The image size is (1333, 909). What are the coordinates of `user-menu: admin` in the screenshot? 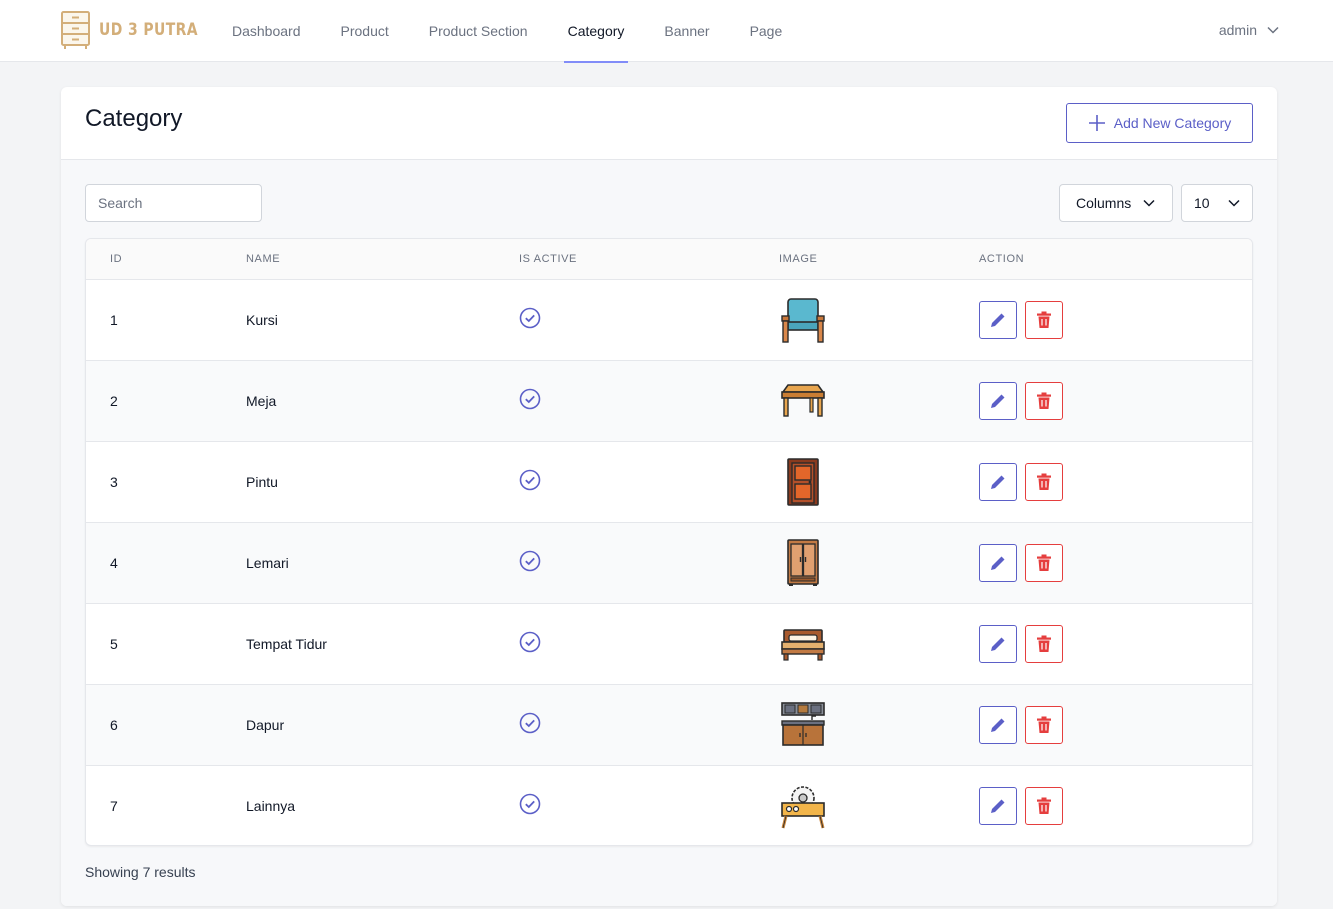 It's located at (1249, 30).